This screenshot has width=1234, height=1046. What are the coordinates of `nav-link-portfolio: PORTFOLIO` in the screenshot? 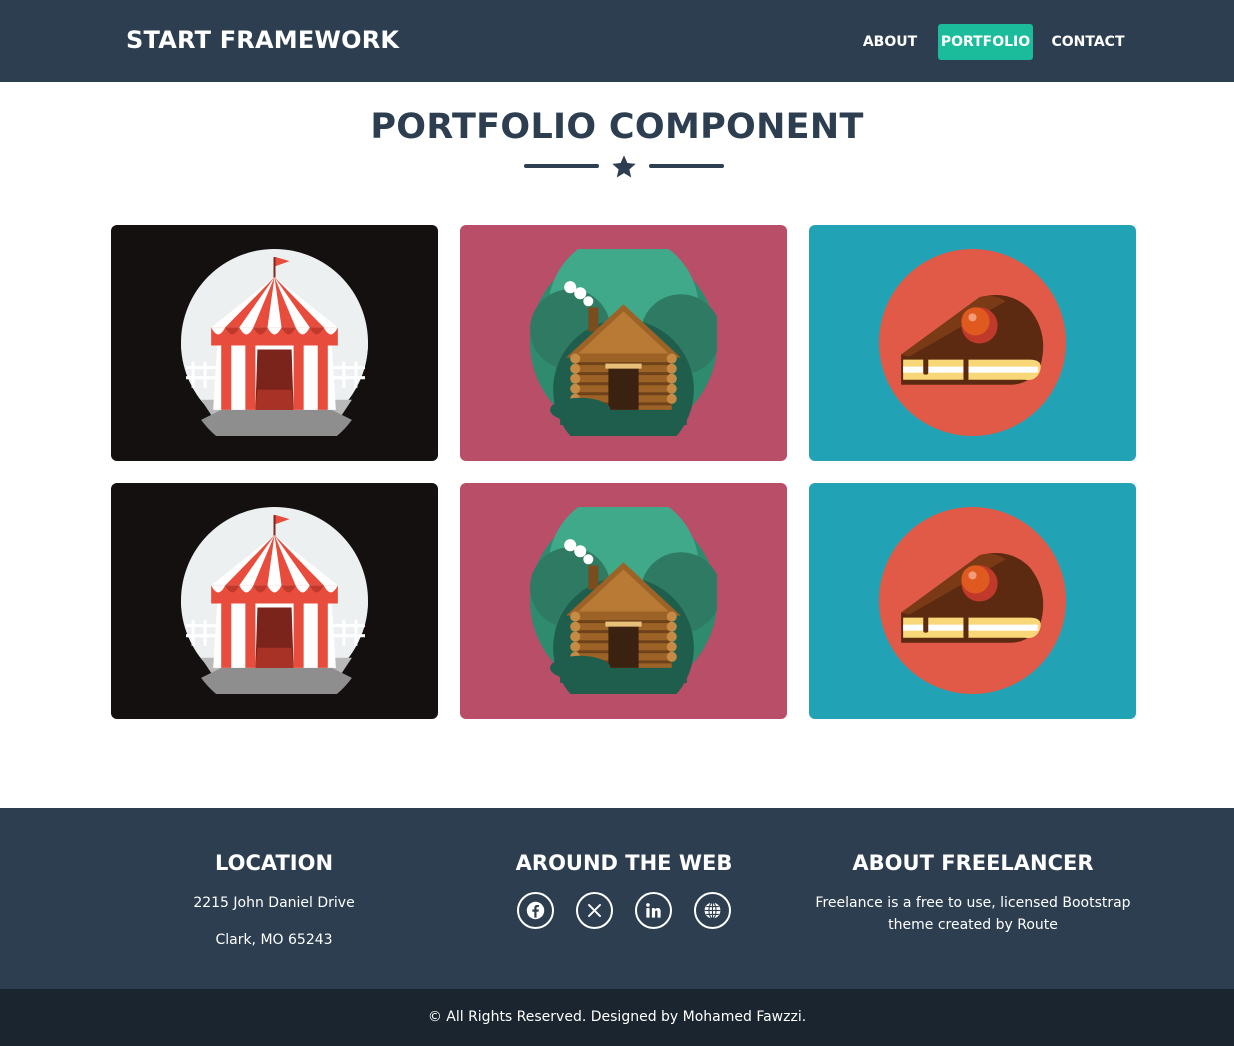 It's located at (985, 42).